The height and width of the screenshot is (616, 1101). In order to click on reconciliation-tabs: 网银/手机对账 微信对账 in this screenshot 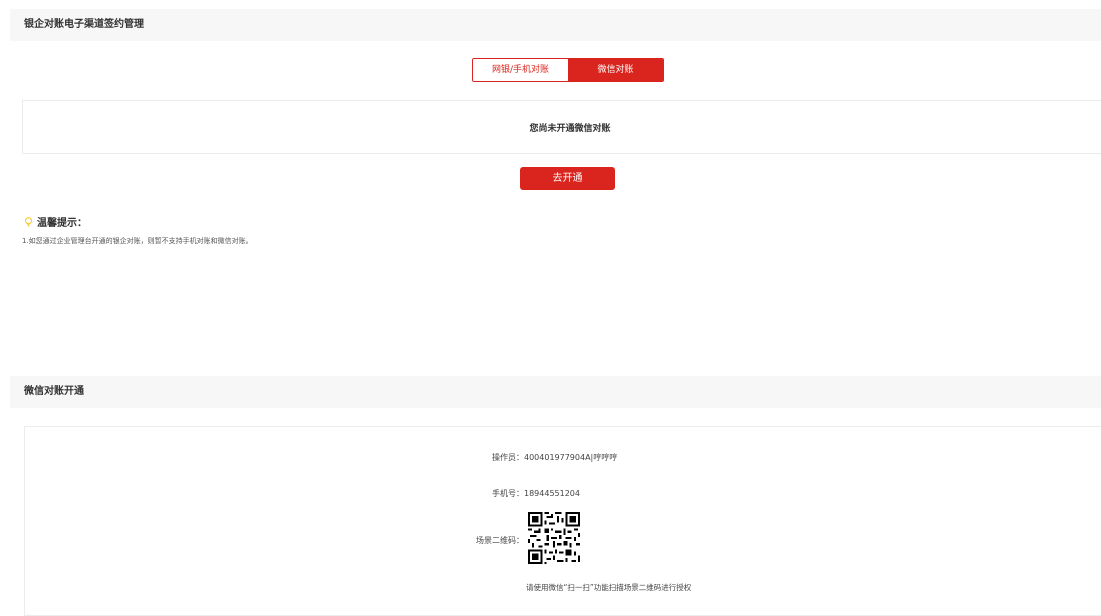, I will do `click(568, 70)`.